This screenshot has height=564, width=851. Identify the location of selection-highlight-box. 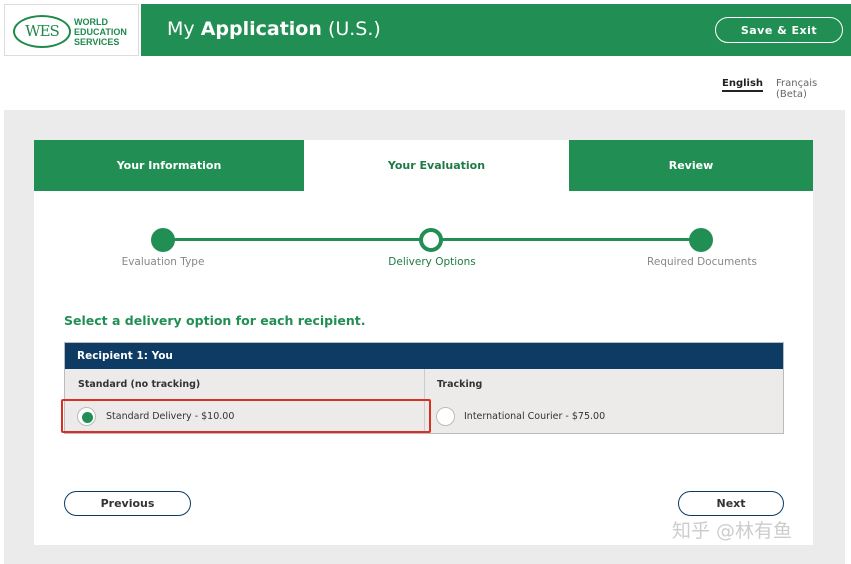
(246, 416).